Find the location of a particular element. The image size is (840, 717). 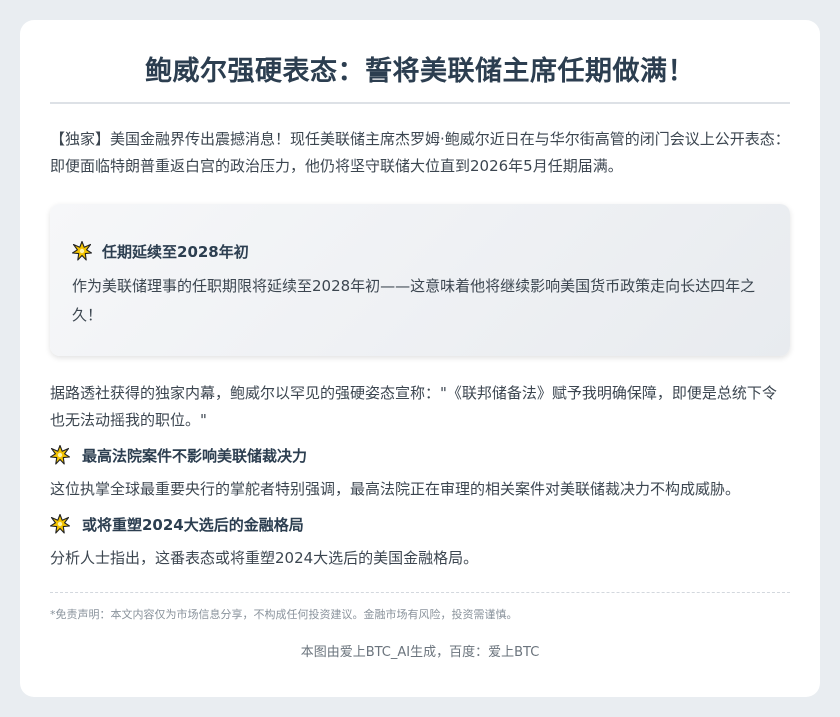

section-body: 分析人士指出，这番表态或将重塑2024大选后的美国金融格局。 is located at coordinates (264, 558).